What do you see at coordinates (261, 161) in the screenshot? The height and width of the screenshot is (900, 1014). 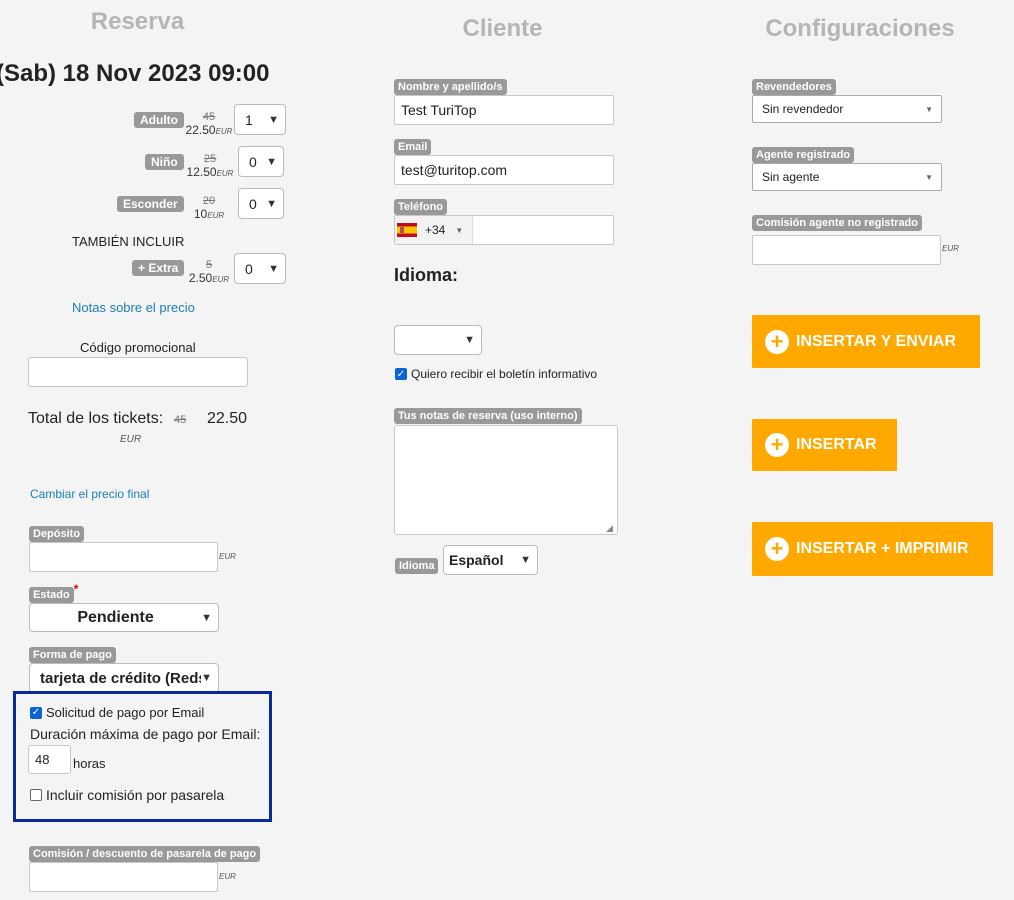 I see `ticket-nino-qty-select: 0 ▼` at bounding box center [261, 161].